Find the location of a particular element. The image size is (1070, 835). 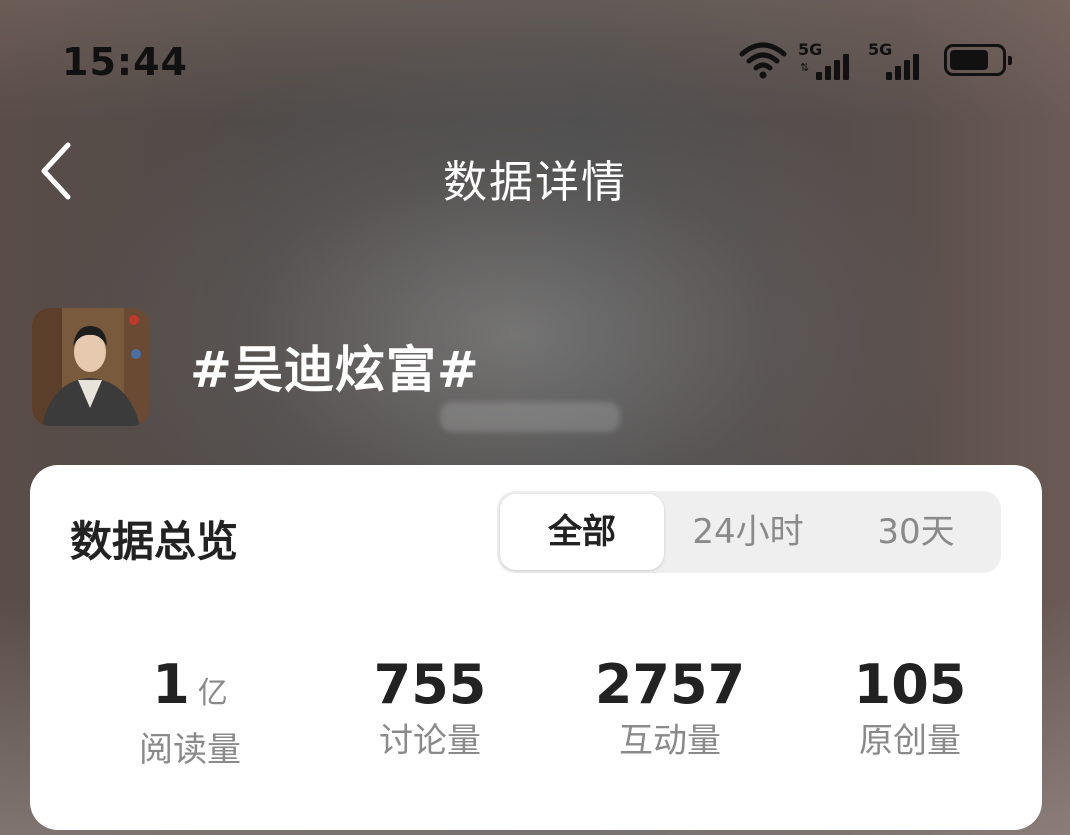

time-range-segmented-control: 全部 24小时 30天 is located at coordinates (749, 532).